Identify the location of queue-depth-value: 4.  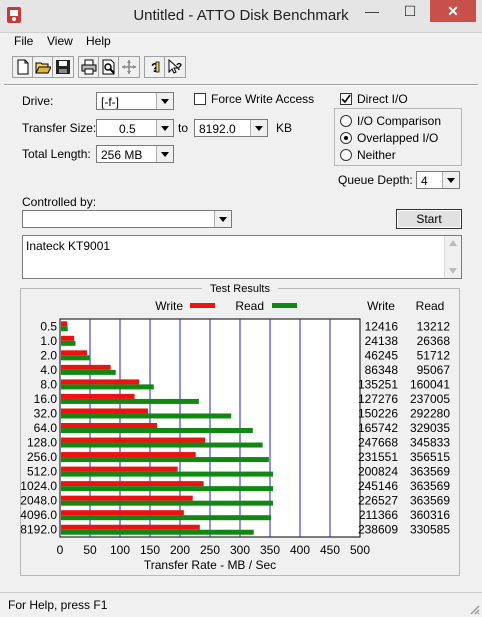
(424, 181).